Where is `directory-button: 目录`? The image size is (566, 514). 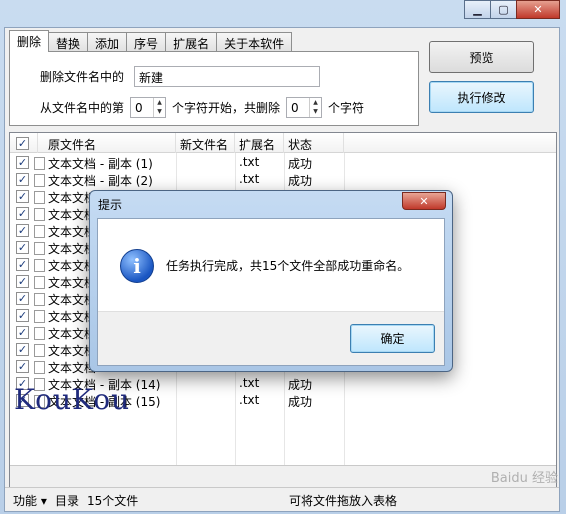 directory-button: 目录 is located at coordinates (67, 500).